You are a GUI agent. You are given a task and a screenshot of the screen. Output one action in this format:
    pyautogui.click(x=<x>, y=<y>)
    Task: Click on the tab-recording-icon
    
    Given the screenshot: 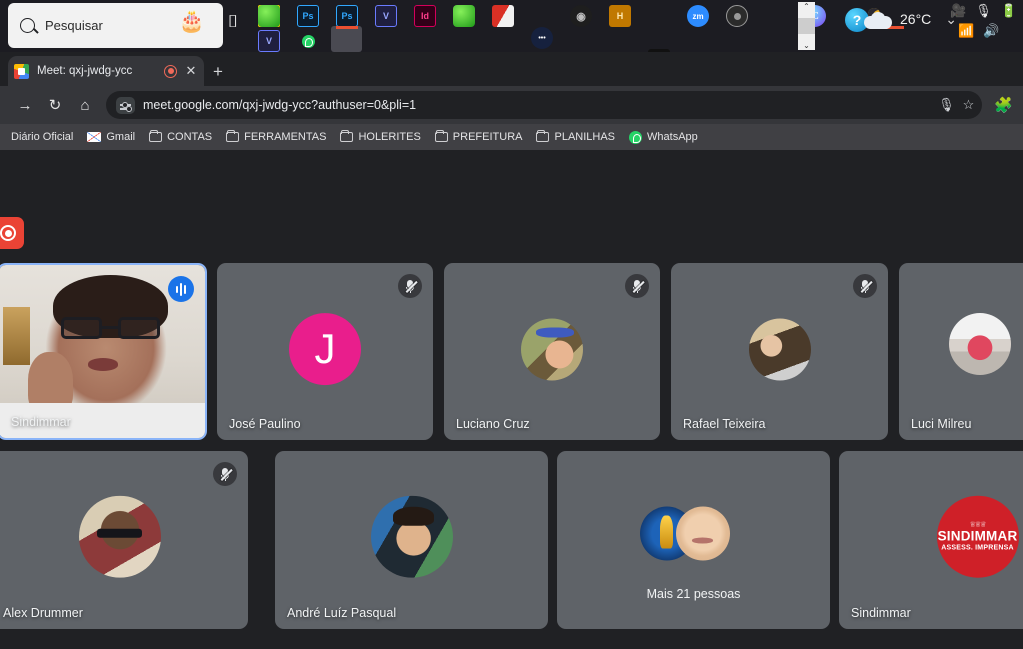 What is the action you would take?
    pyautogui.click(x=170, y=71)
    